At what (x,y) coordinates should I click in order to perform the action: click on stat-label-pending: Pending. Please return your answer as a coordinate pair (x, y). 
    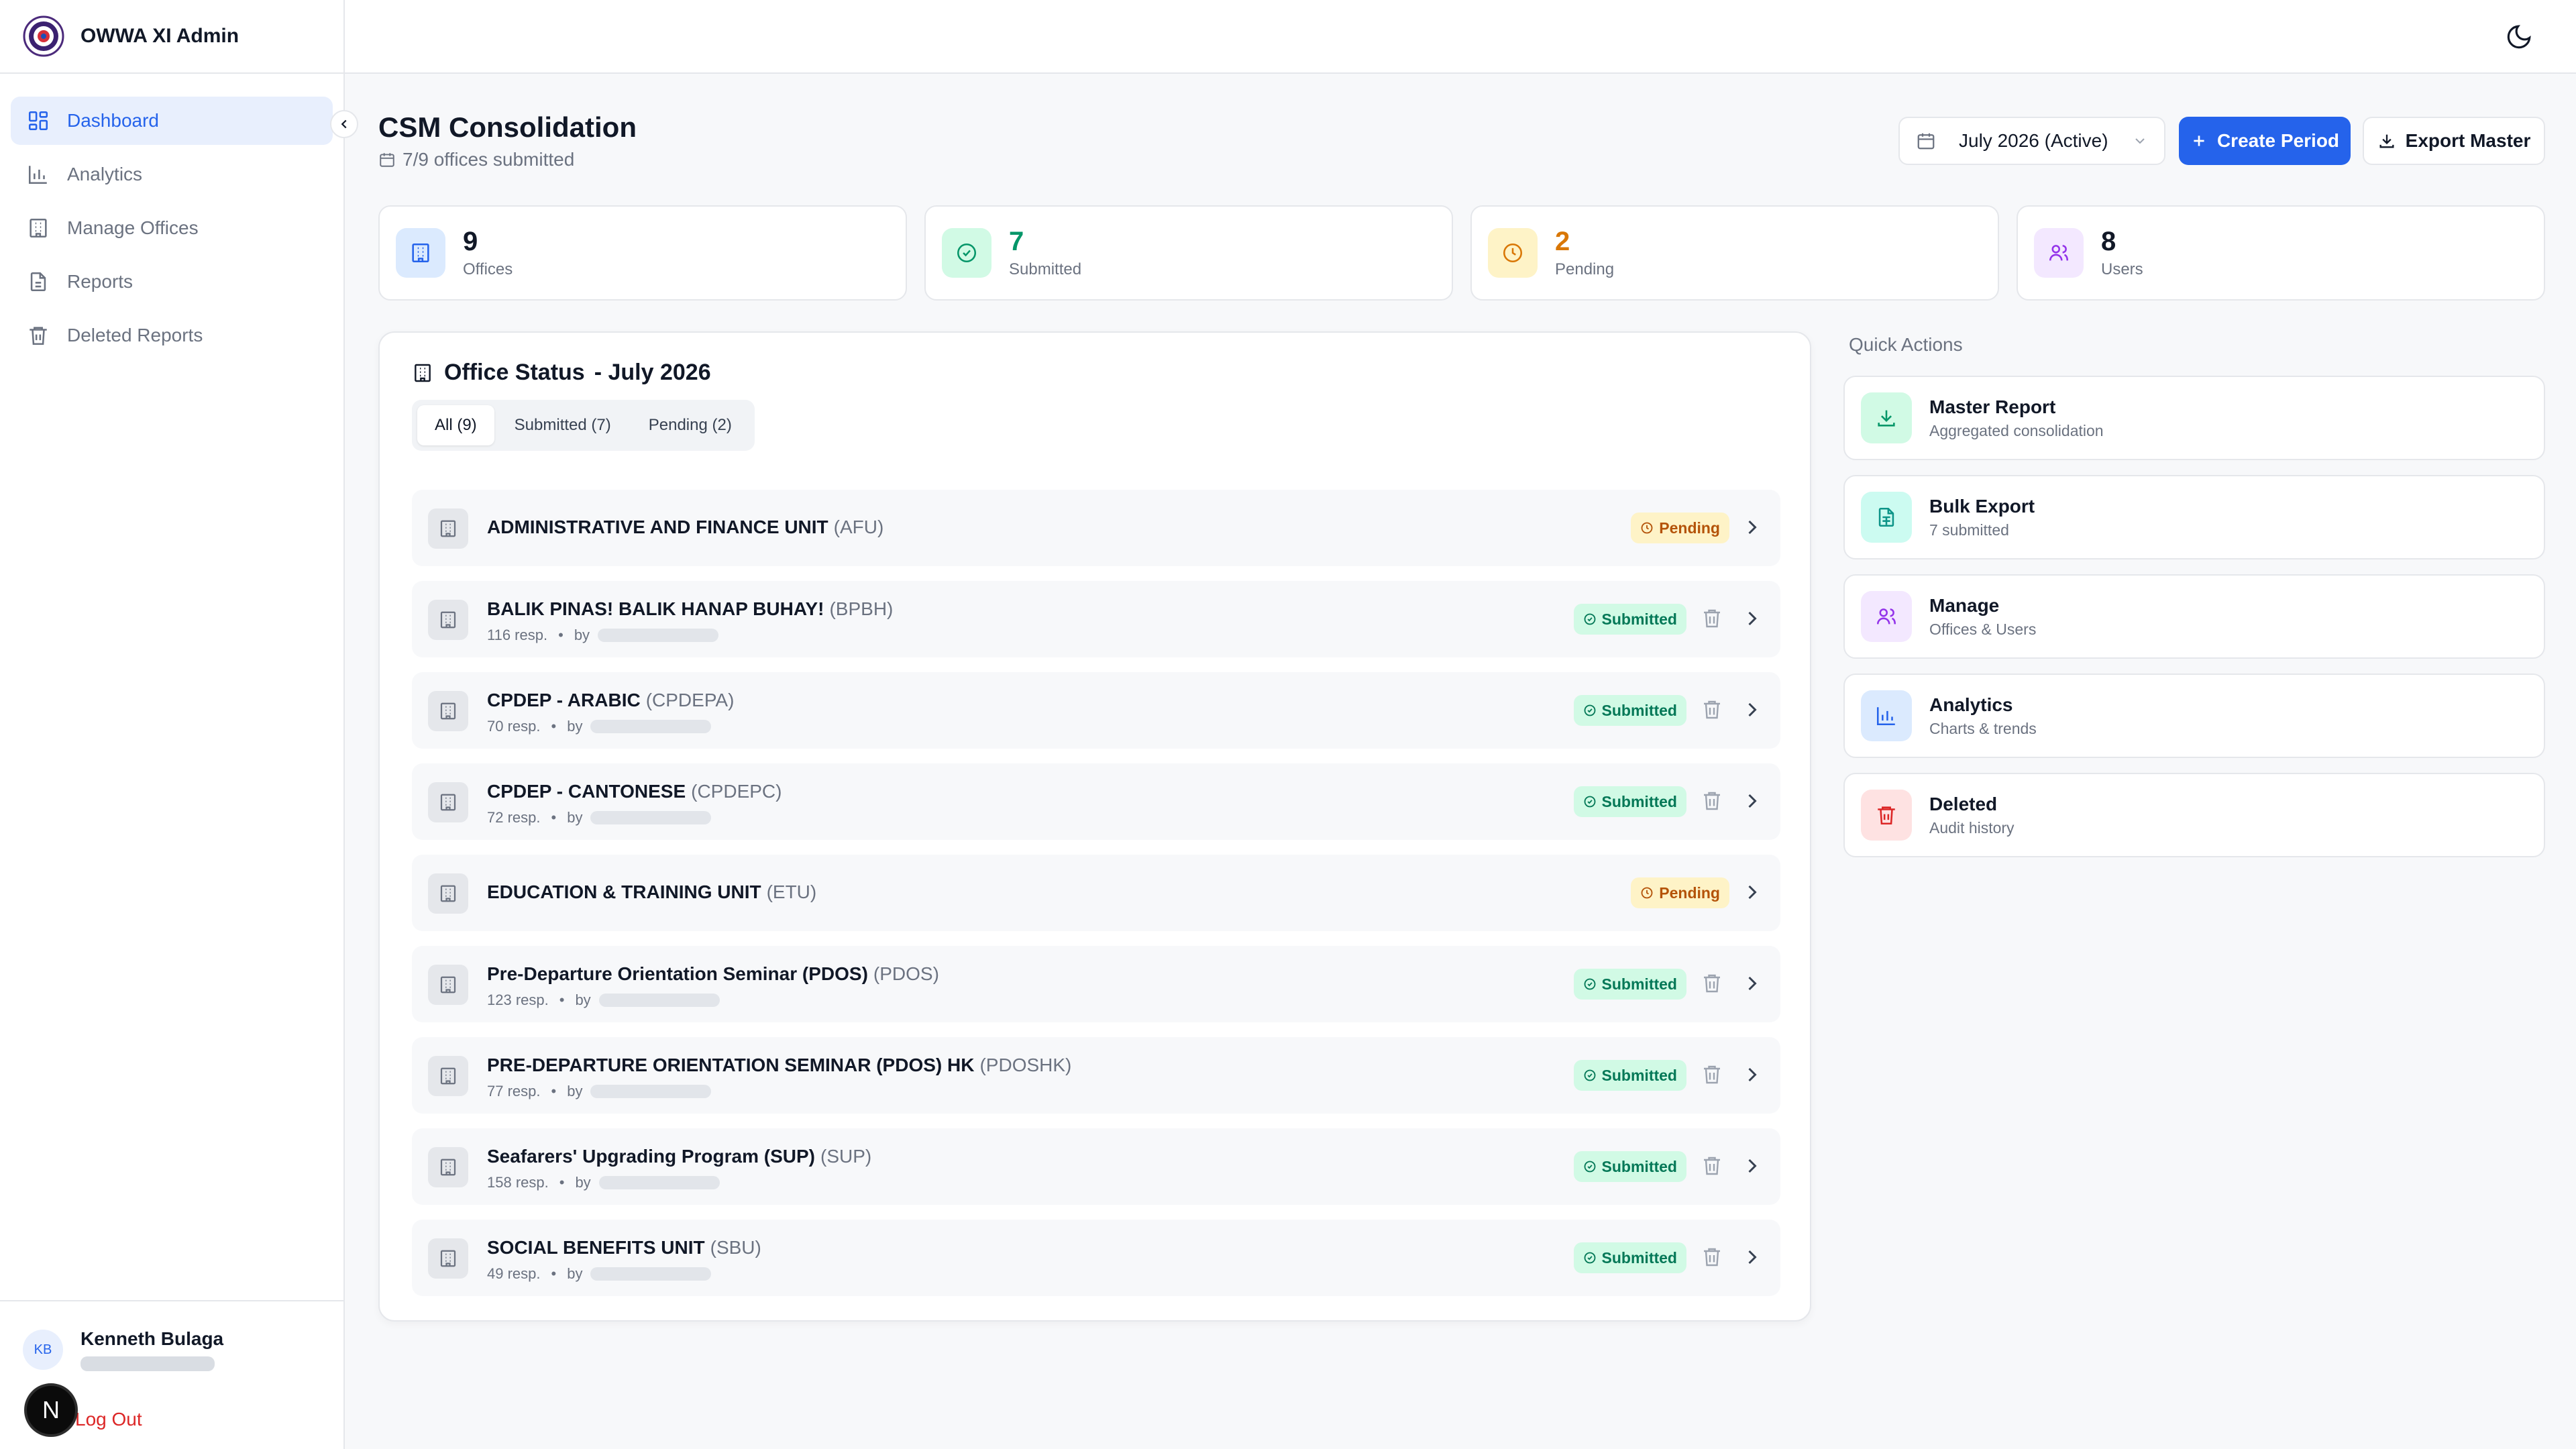
    Looking at the image, I should click on (1585, 269).